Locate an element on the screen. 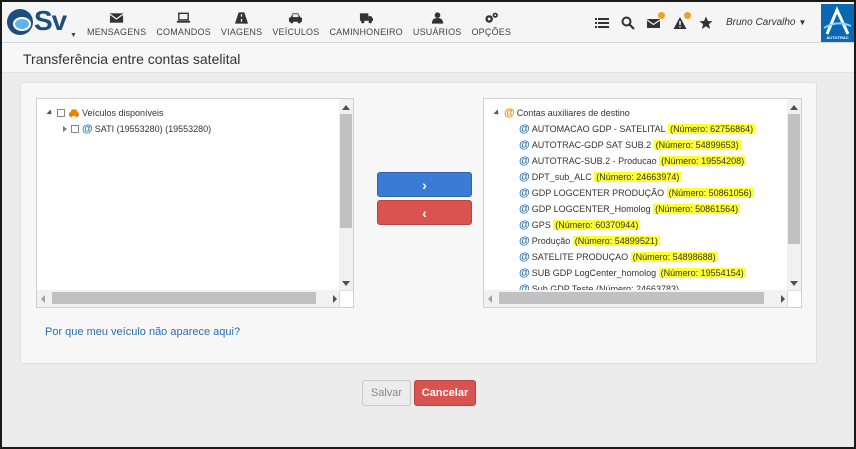 The height and width of the screenshot is (449, 856). user-icon is located at coordinates (437, 18).